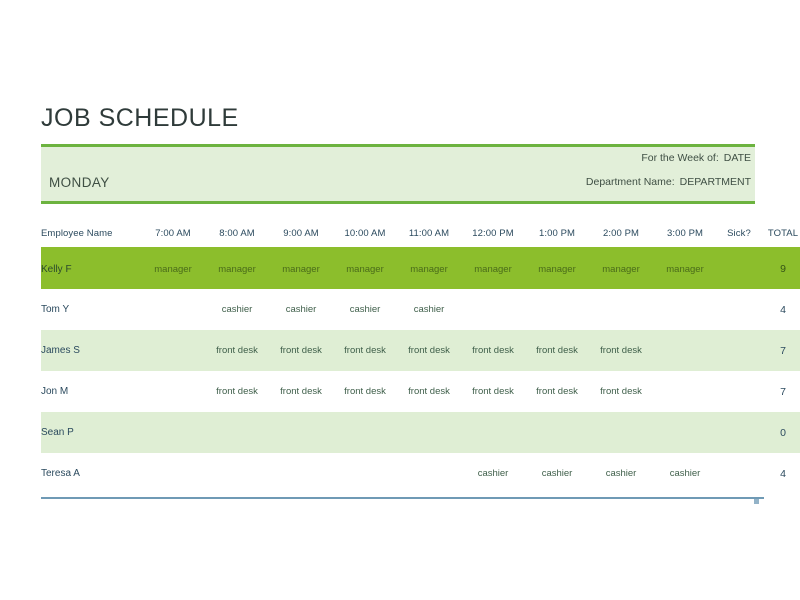  Describe the element at coordinates (365, 234) in the screenshot. I see `column-header-slot-4: 10:00 AM` at that location.